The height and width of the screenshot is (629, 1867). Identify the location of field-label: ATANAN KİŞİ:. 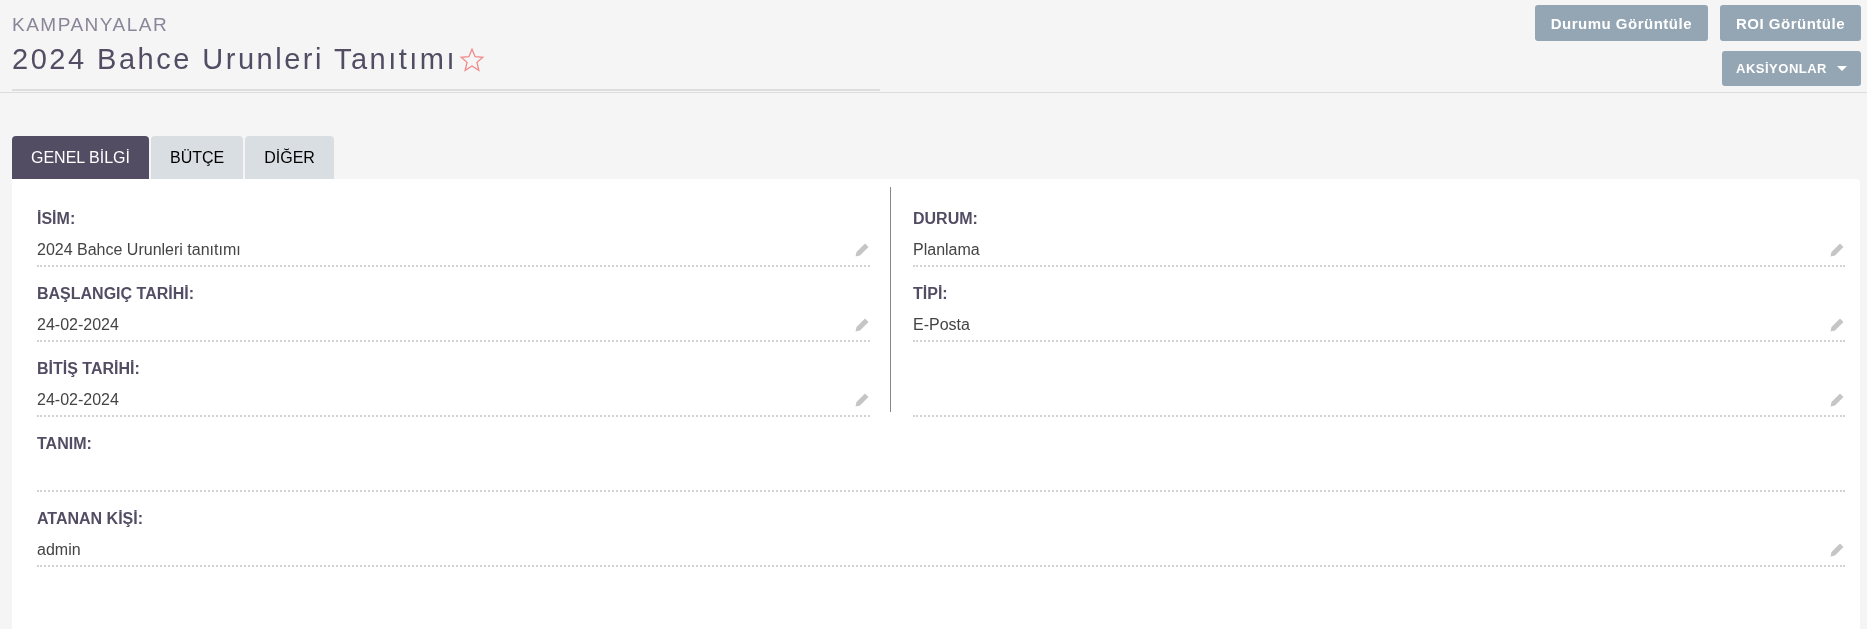
(91, 519).